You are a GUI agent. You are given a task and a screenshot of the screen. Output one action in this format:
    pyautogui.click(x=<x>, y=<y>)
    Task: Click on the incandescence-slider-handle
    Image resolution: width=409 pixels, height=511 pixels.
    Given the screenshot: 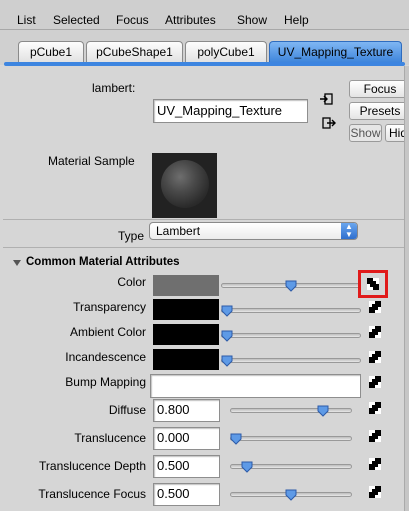 What is the action you would take?
    pyautogui.click(x=227, y=361)
    